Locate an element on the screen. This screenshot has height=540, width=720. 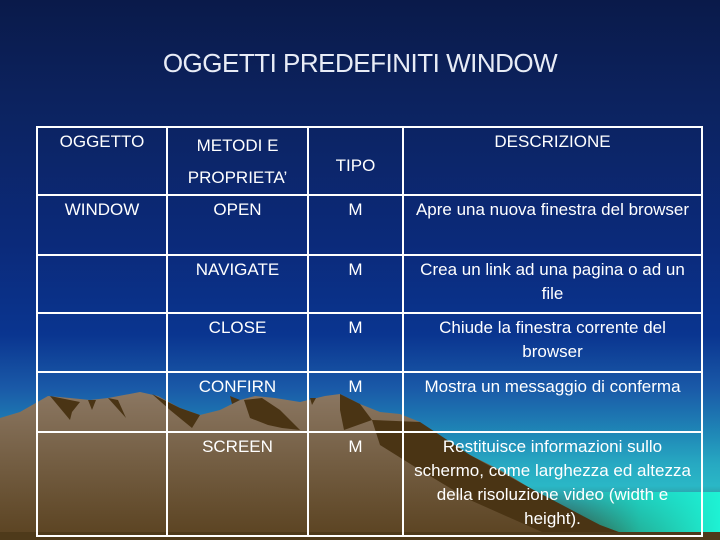
header-oggetto: OGGETTO is located at coordinates (102, 161).